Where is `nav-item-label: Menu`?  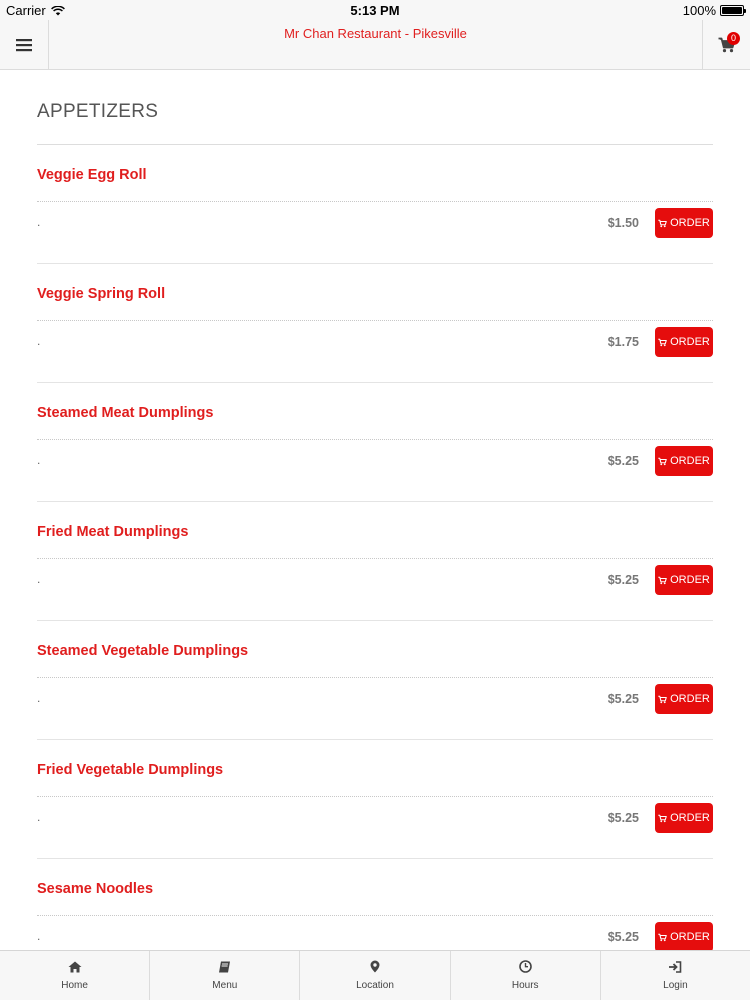
nav-item-label: Menu is located at coordinates (225, 985).